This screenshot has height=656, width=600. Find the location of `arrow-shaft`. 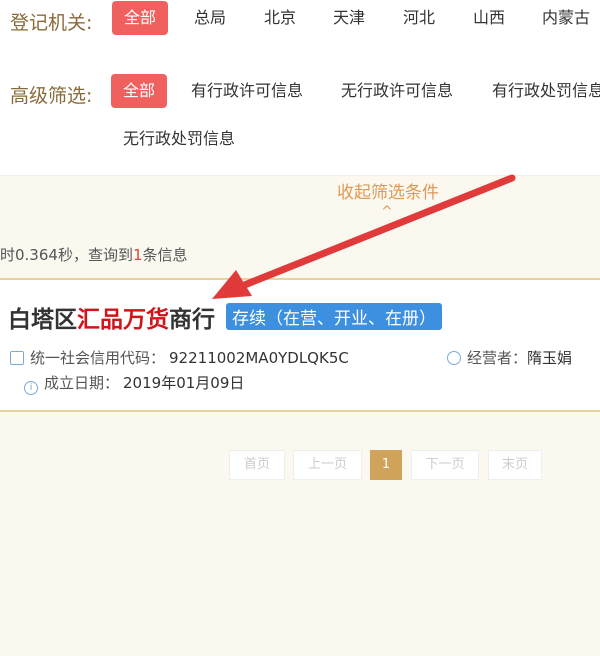

arrow-shaft is located at coordinates (372, 234).